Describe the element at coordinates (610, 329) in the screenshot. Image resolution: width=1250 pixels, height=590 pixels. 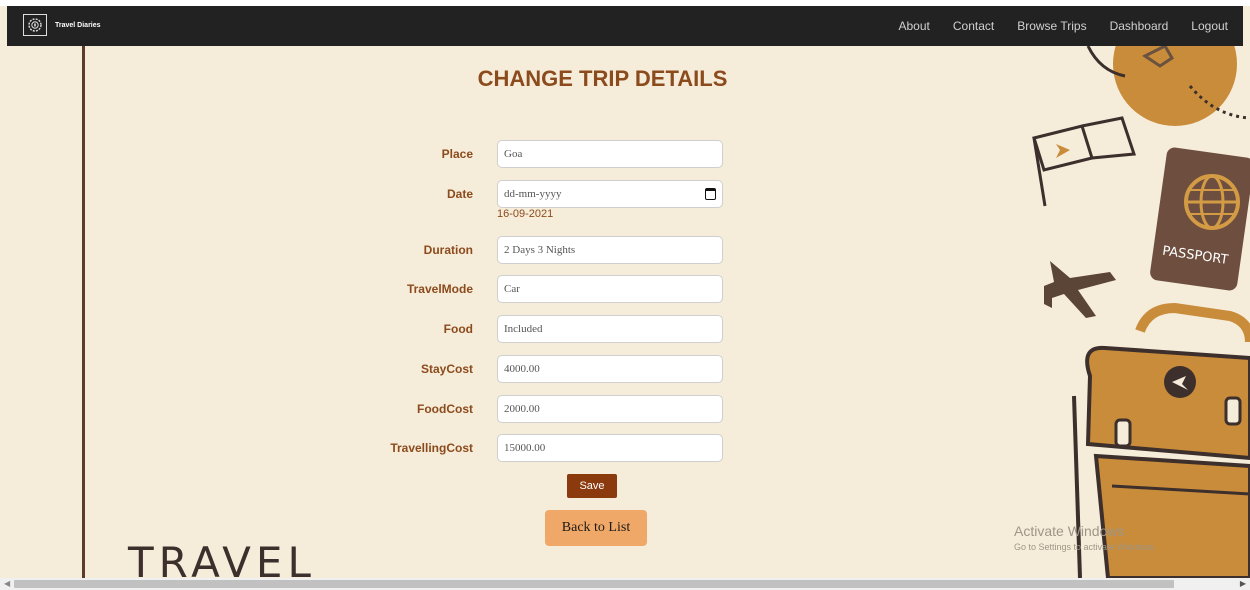
I see `food-input: Included` at that location.